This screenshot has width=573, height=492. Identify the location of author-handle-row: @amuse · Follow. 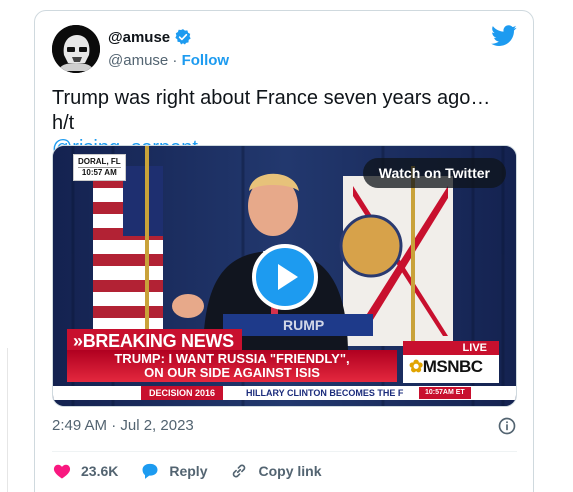
(168, 60).